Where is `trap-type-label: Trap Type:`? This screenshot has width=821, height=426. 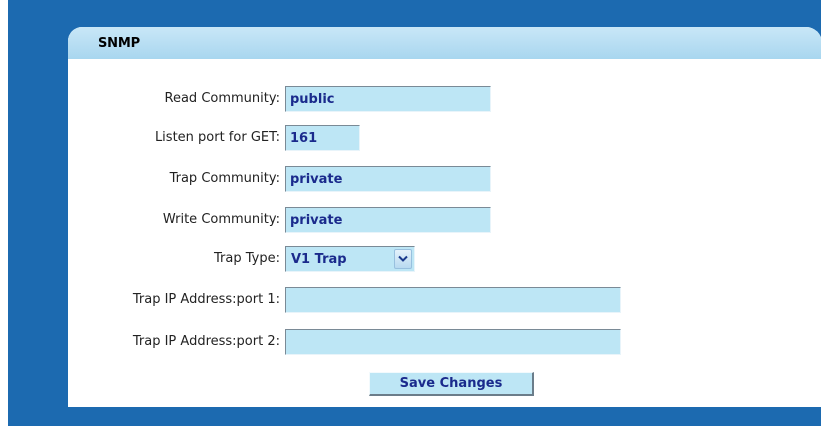 trap-type-label: Trap Type: is located at coordinates (247, 258).